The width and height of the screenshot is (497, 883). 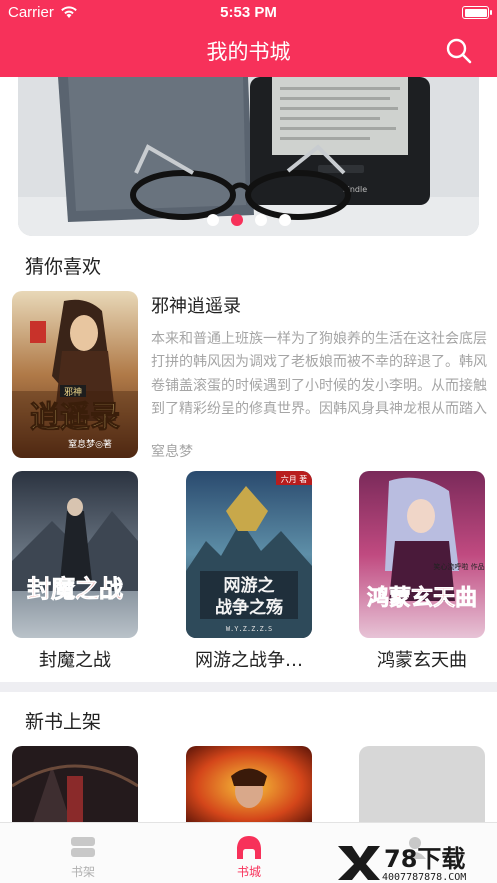 What do you see at coordinates (477, 12) in the screenshot?
I see `battery-icon` at bounding box center [477, 12].